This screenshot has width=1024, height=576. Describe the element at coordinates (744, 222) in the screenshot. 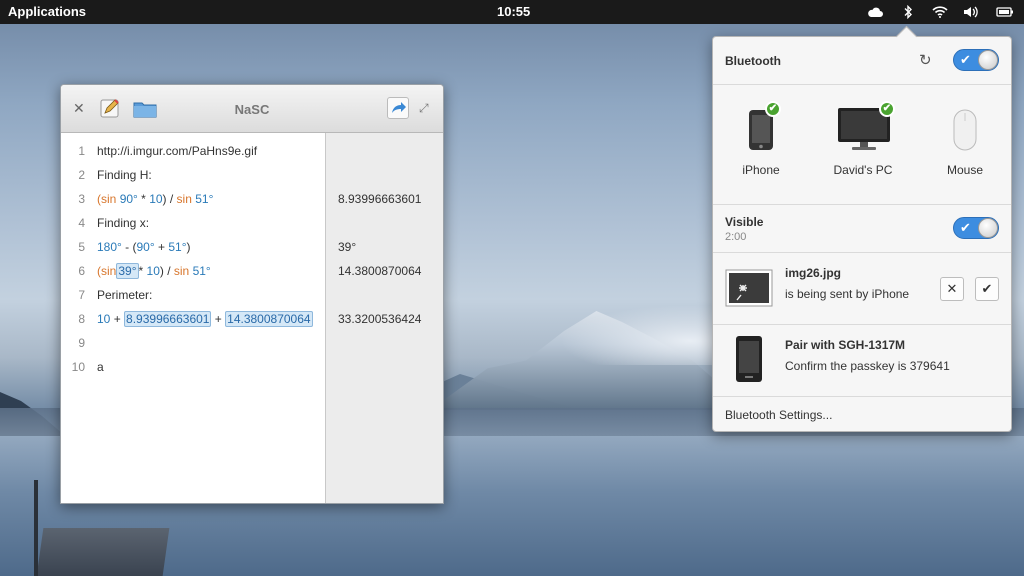

I see `visible-label: Visible` at that location.